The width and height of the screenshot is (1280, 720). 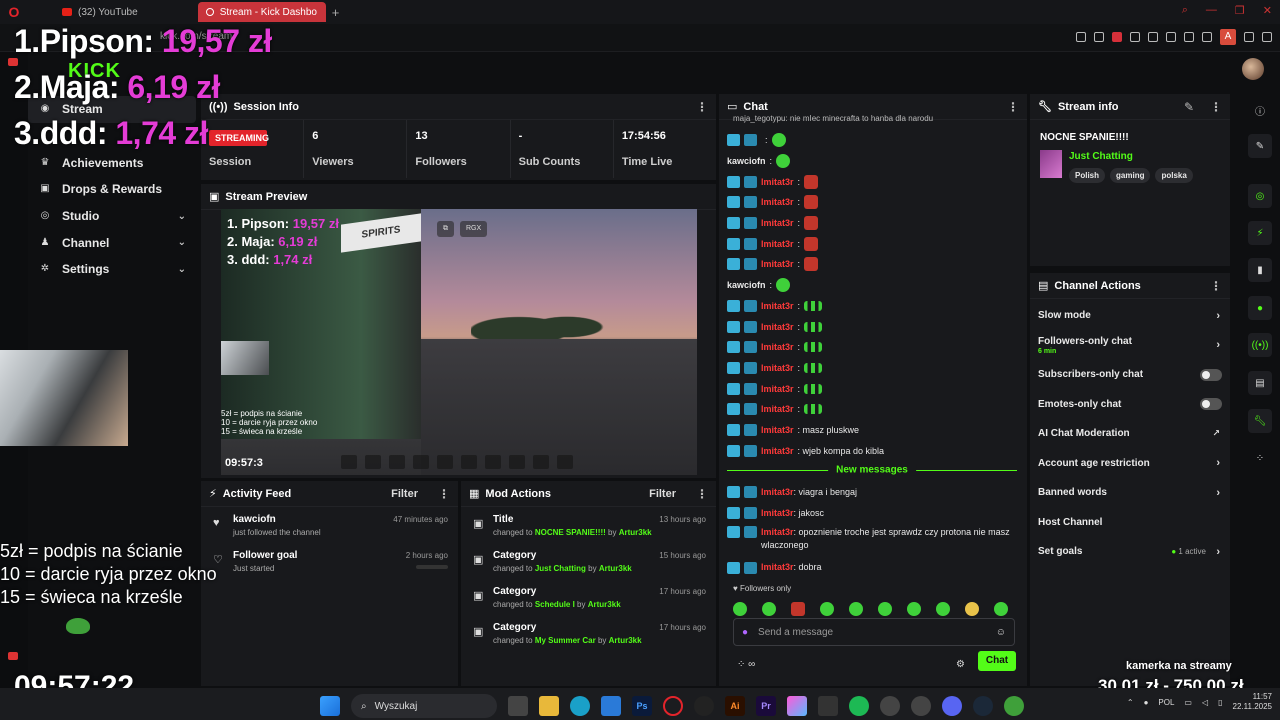 I want to click on chat-input: ● Send a message ☺, so click(x=874, y=632).